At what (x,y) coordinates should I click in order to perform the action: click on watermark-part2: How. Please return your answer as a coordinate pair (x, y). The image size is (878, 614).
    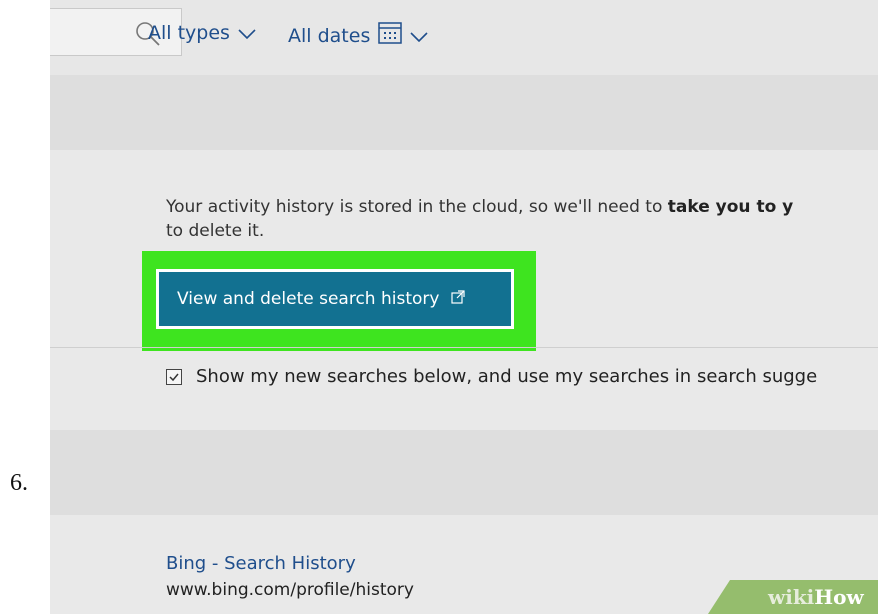
    Looking at the image, I should click on (839, 597).